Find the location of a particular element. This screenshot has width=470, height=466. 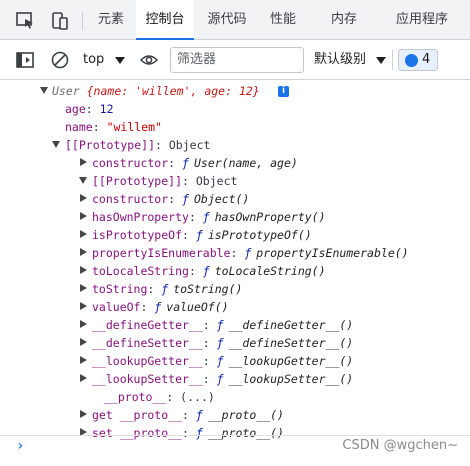

property-value: toLocaleString() is located at coordinates (270, 271).